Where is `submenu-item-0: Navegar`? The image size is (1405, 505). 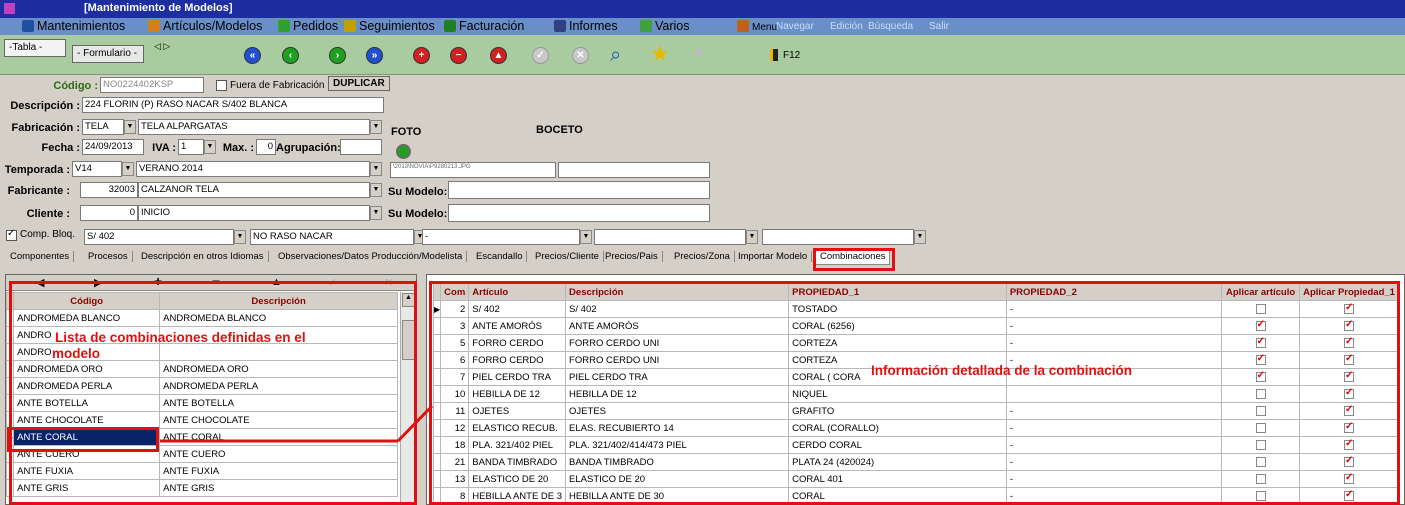
submenu-item-0: Navegar is located at coordinates (795, 26).